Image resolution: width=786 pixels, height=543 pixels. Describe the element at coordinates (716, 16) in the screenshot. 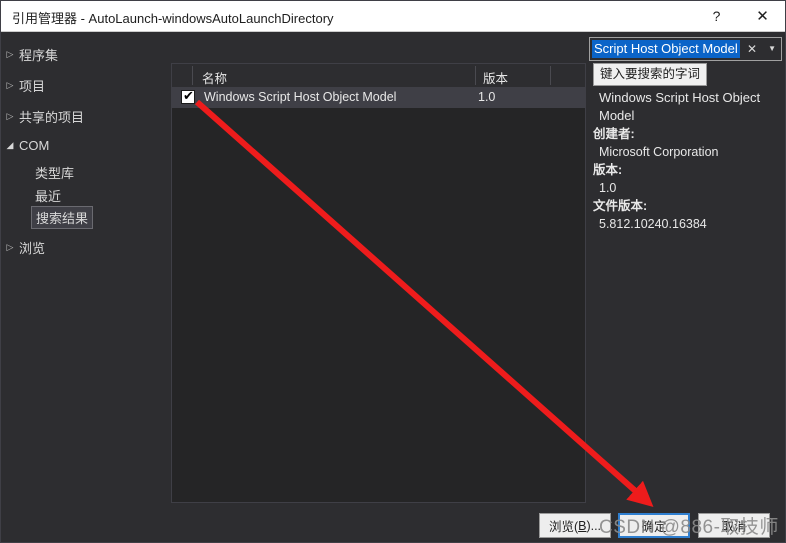

I see `help-icon: ?` at that location.